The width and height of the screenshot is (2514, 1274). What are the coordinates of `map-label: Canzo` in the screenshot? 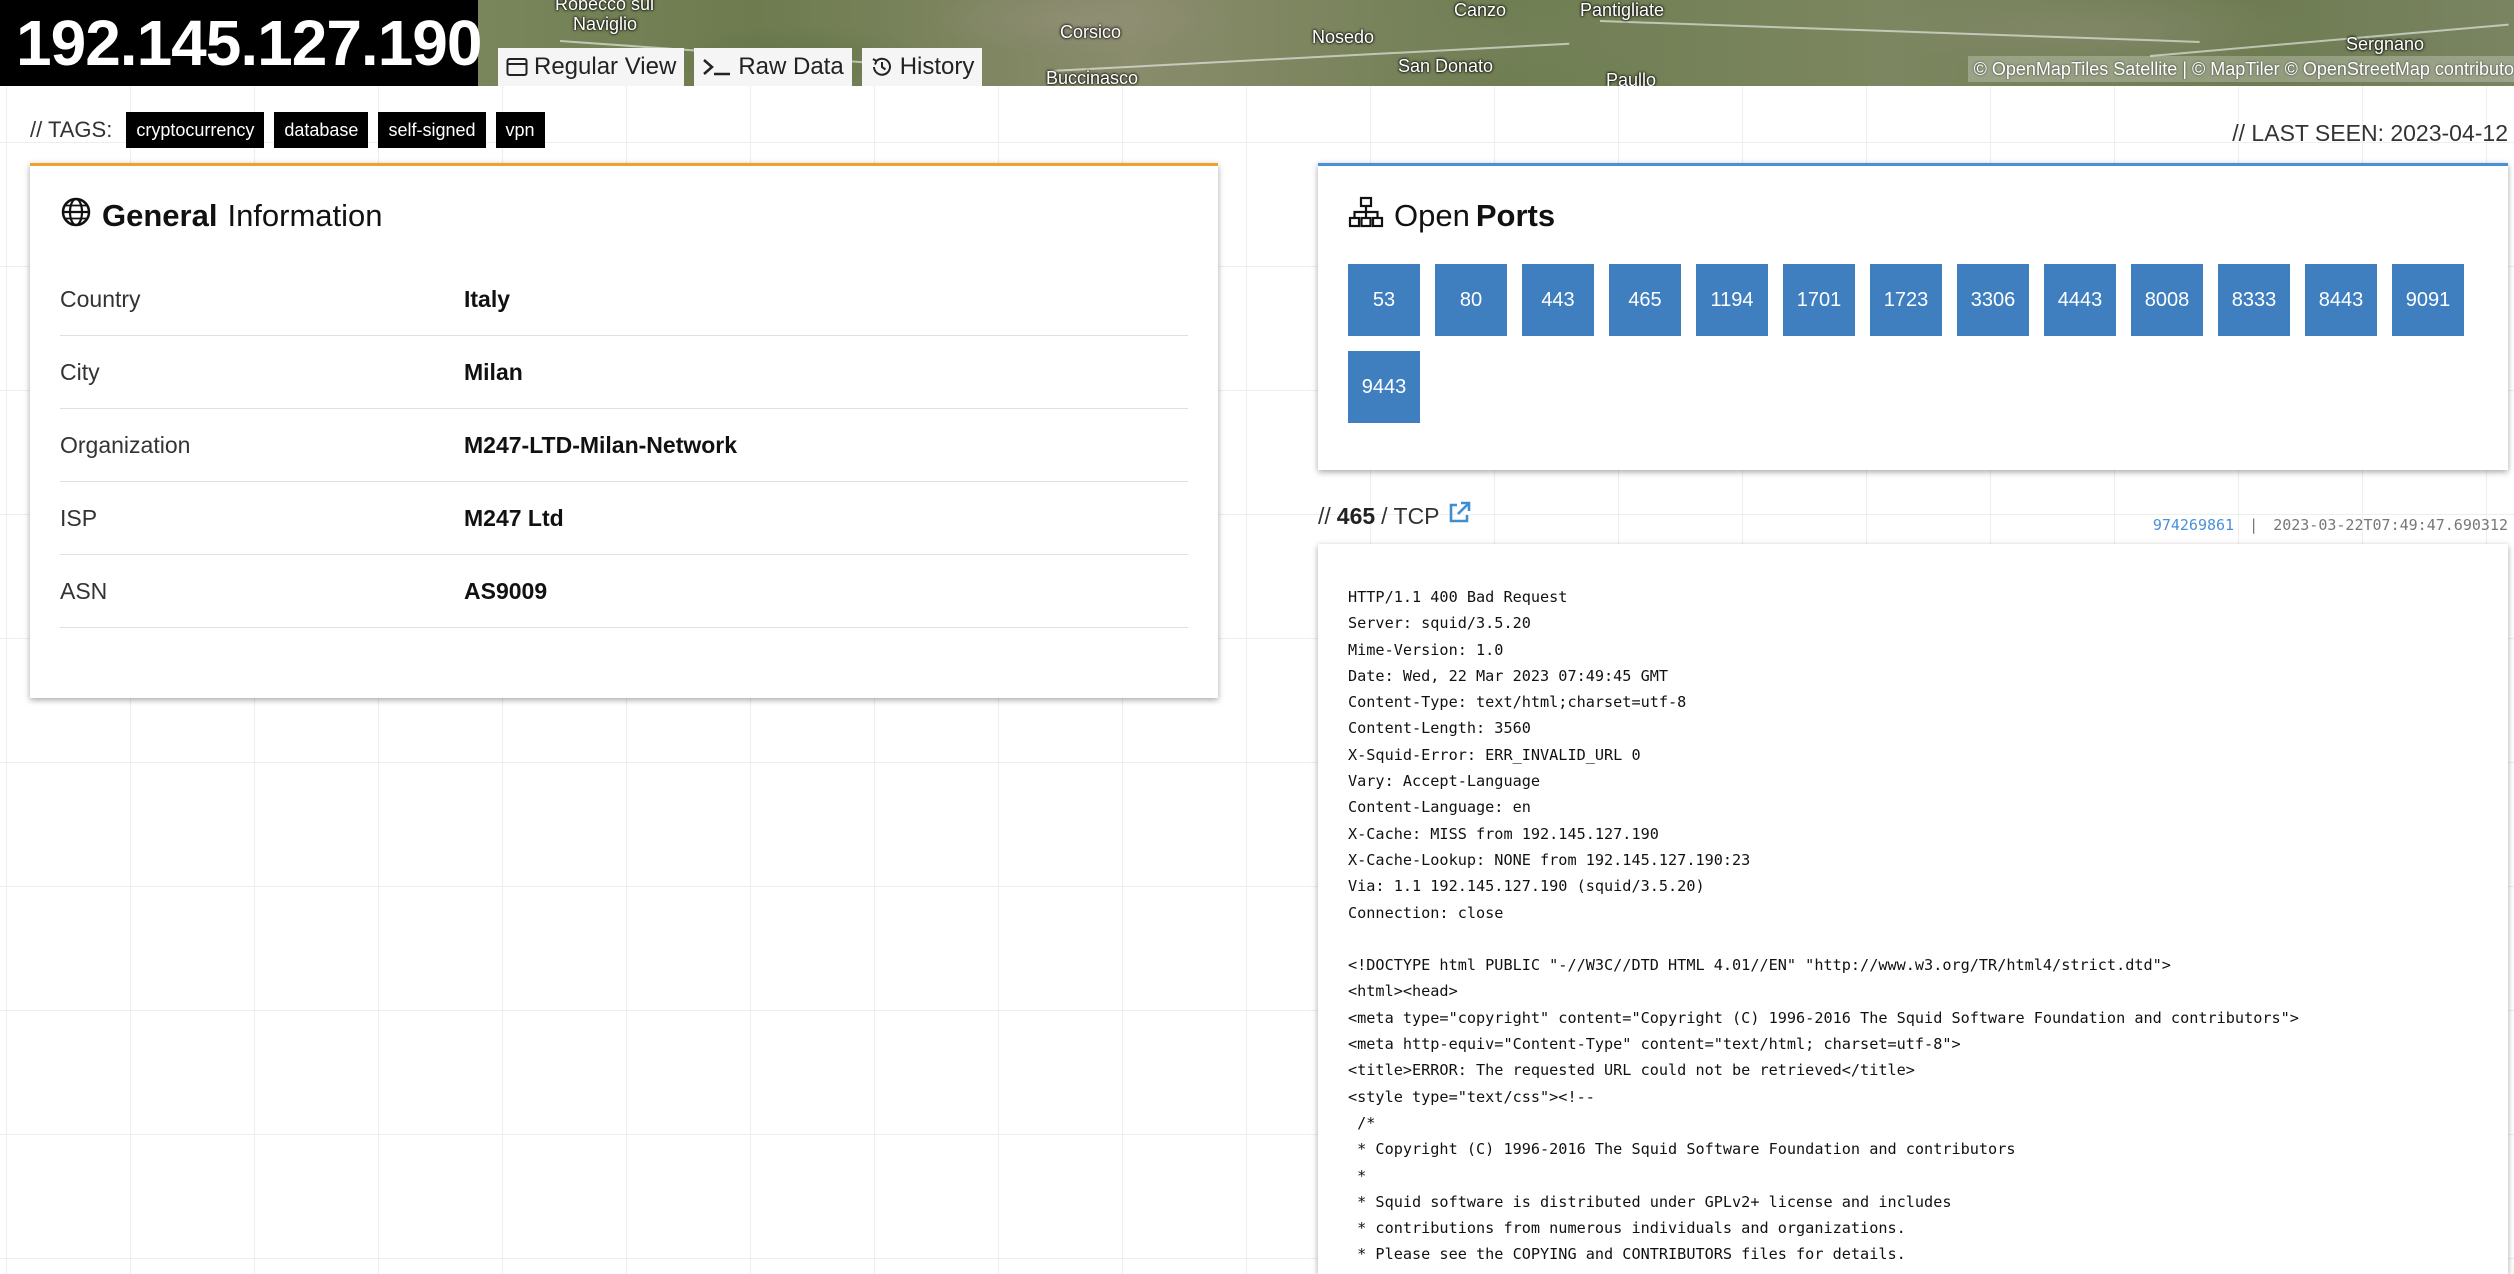 It's located at (1480, 10).